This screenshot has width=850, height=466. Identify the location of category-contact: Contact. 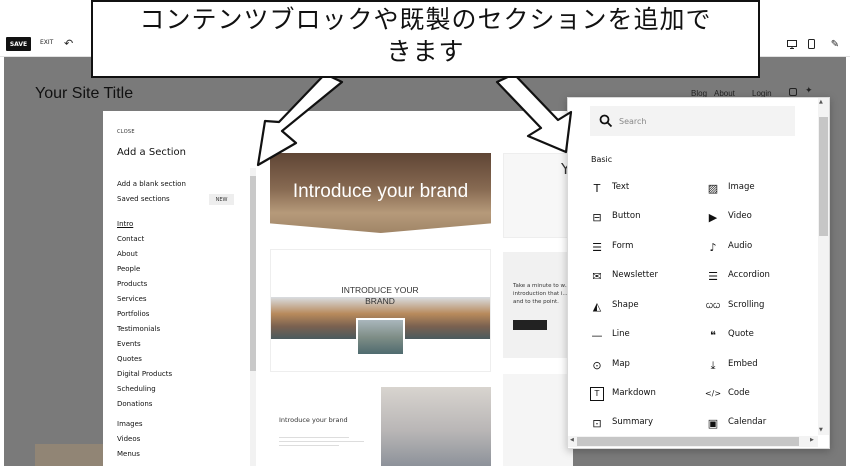
(130, 239).